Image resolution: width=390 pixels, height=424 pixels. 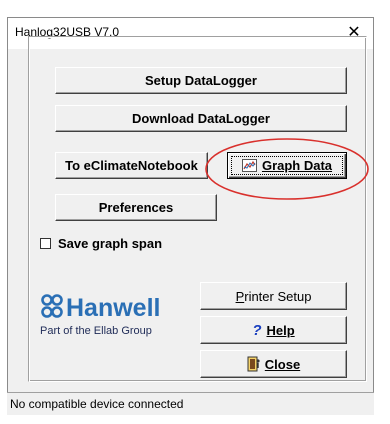 I want to click on setup-datalogger-button: Setup DataLogger, so click(x=201, y=80).